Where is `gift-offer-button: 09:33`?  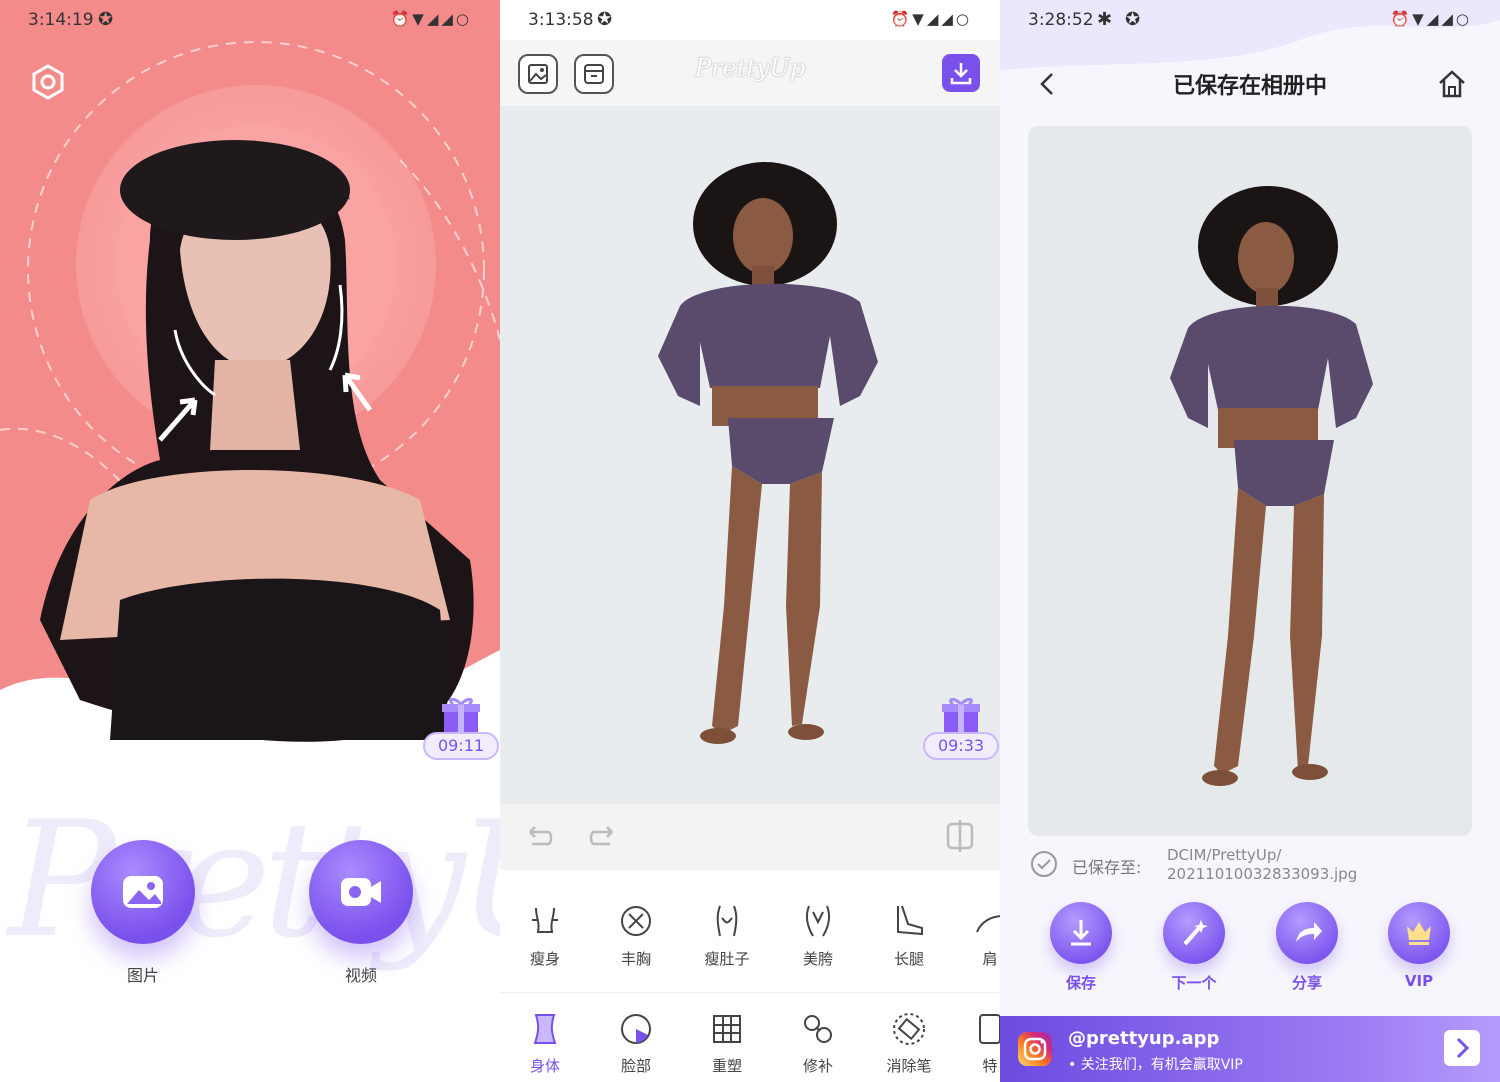 gift-offer-button: 09:33 is located at coordinates (961, 732).